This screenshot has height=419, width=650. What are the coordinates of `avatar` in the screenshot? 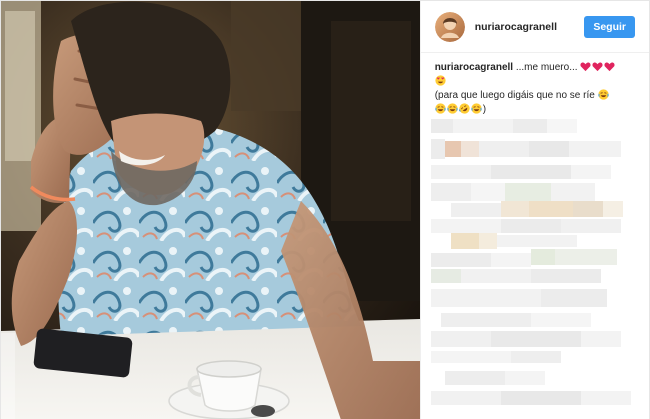 It's located at (449, 26).